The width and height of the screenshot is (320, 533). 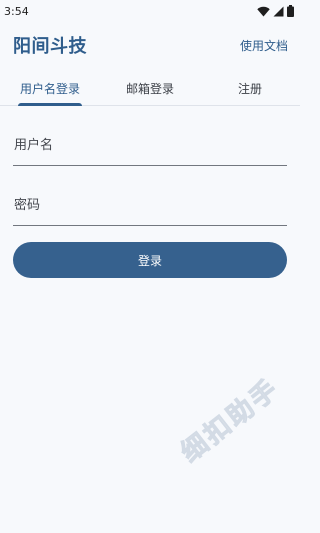 I want to click on tab-register: 注册, so click(x=250, y=88).